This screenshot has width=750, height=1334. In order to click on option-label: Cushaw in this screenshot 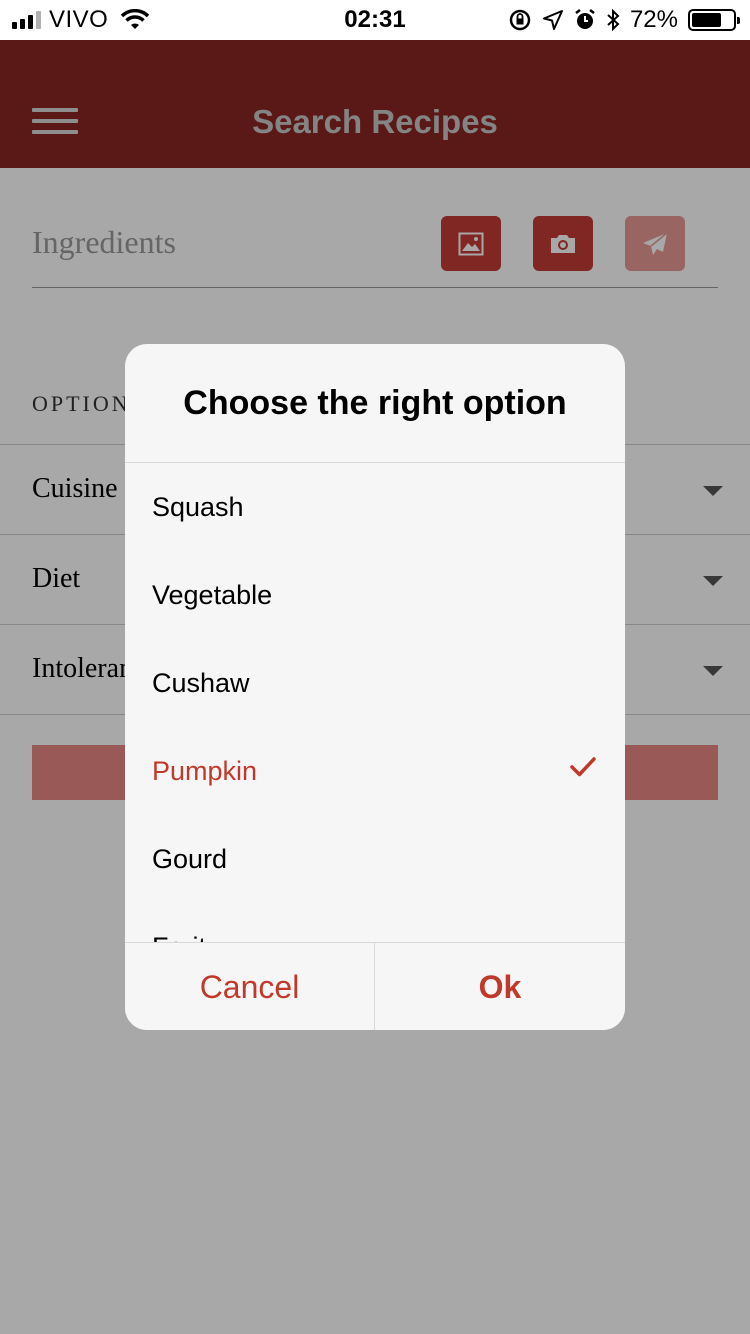, I will do `click(201, 683)`.